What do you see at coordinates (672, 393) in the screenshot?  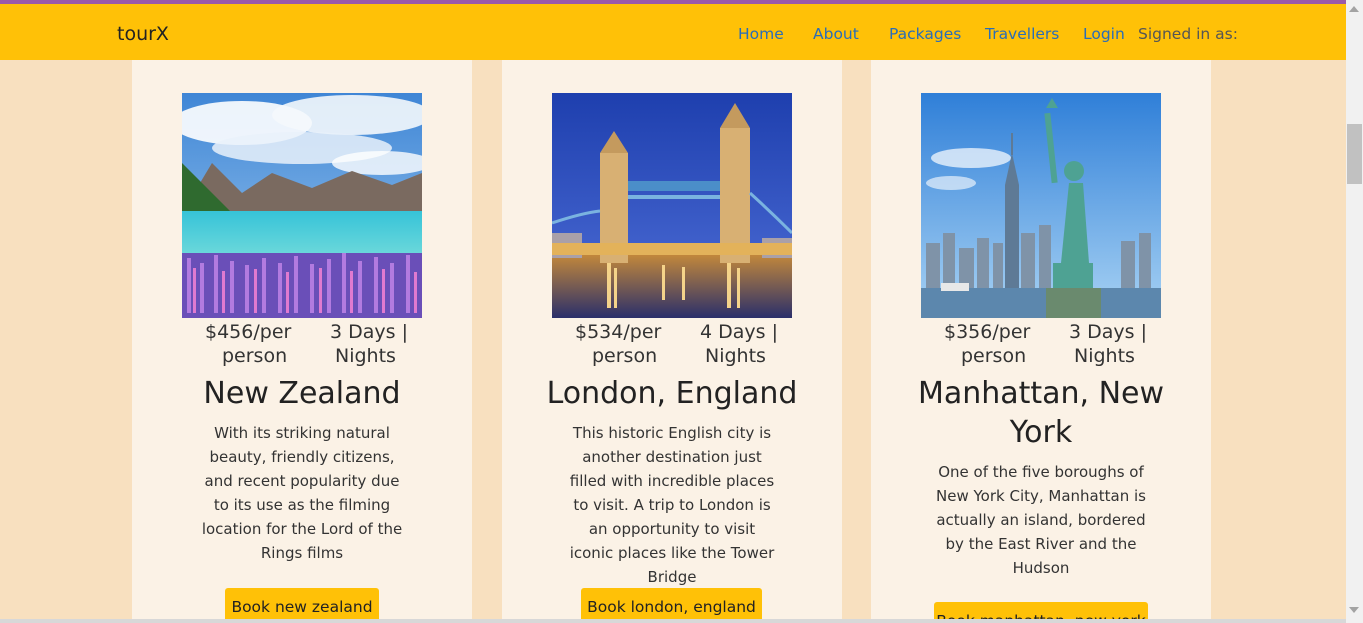 I see `package-title: London, England` at bounding box center [672, 393].